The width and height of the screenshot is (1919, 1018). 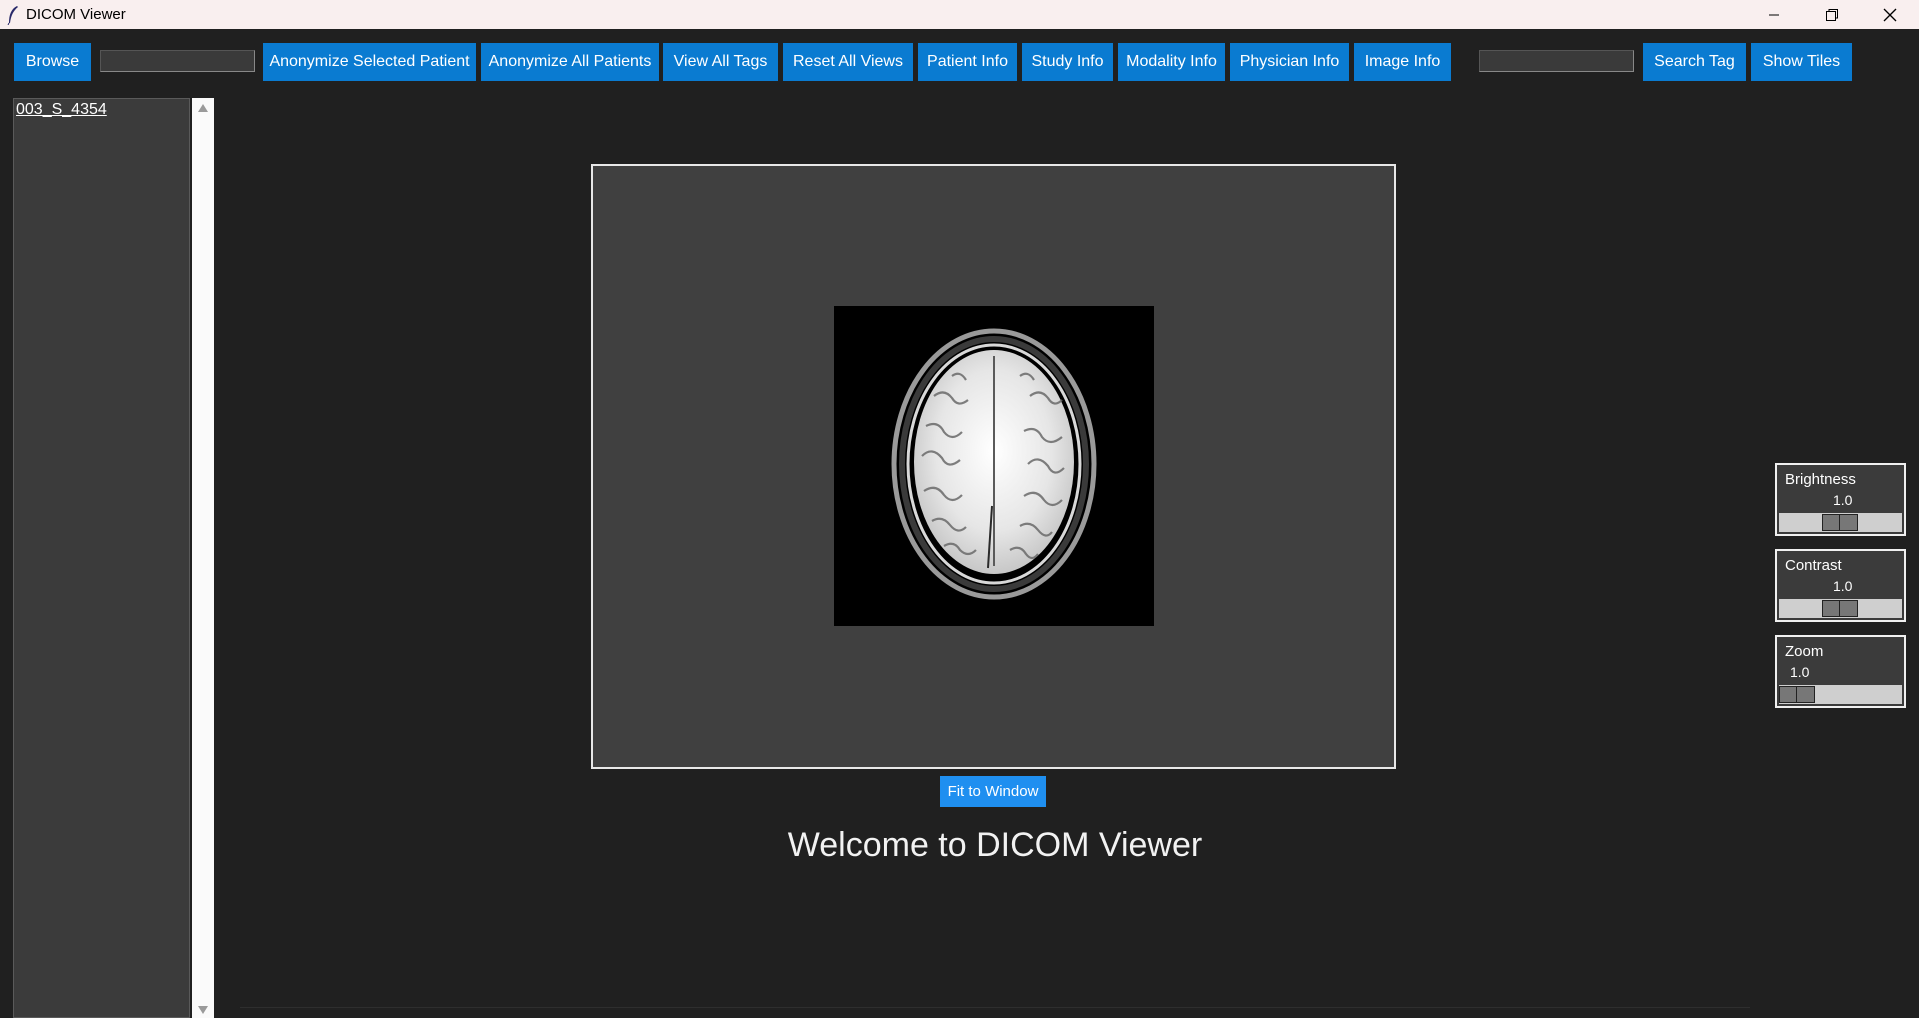 I want to click on patient-info-button: Patient Info, so click(x=967, y=62).